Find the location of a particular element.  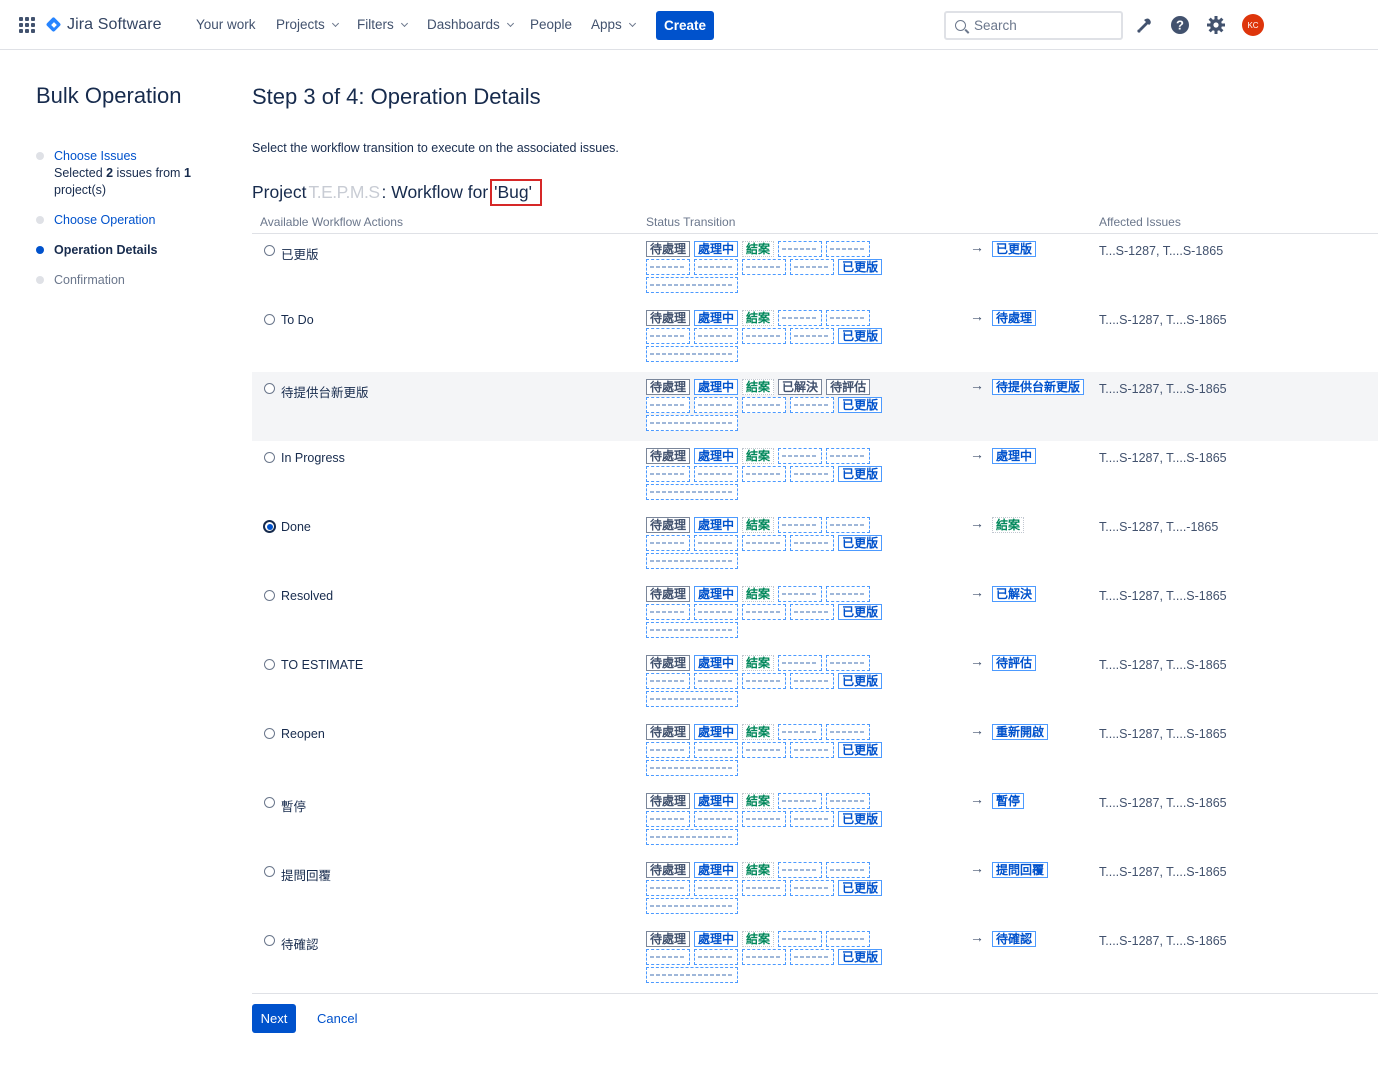

status-transition-list: 待處理處理中結案已解決待評估已更版已更版已更版已更版已更版待提供台新更版 is located at coordinates (791, 958).